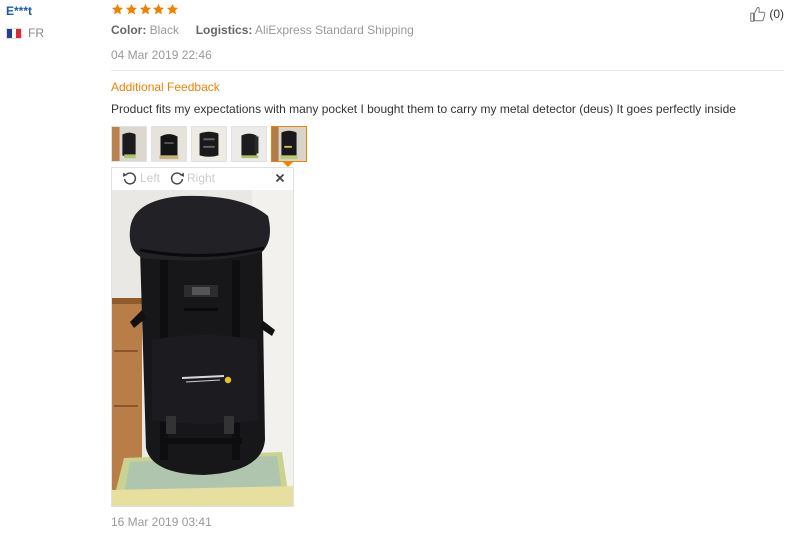  I want to click on color-value: Black, so click(164, 30).